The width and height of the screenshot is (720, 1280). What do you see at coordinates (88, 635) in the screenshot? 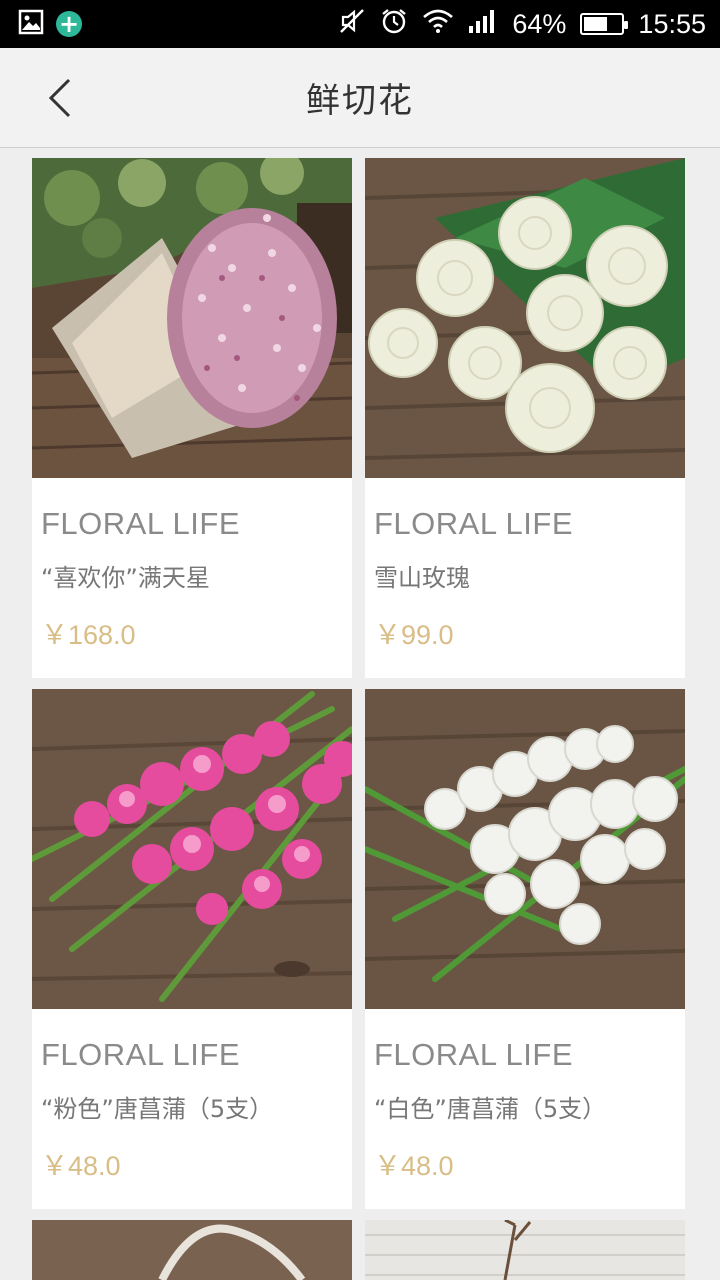
I see `product-price: ￥168.0` at bounding box center [88, 635].